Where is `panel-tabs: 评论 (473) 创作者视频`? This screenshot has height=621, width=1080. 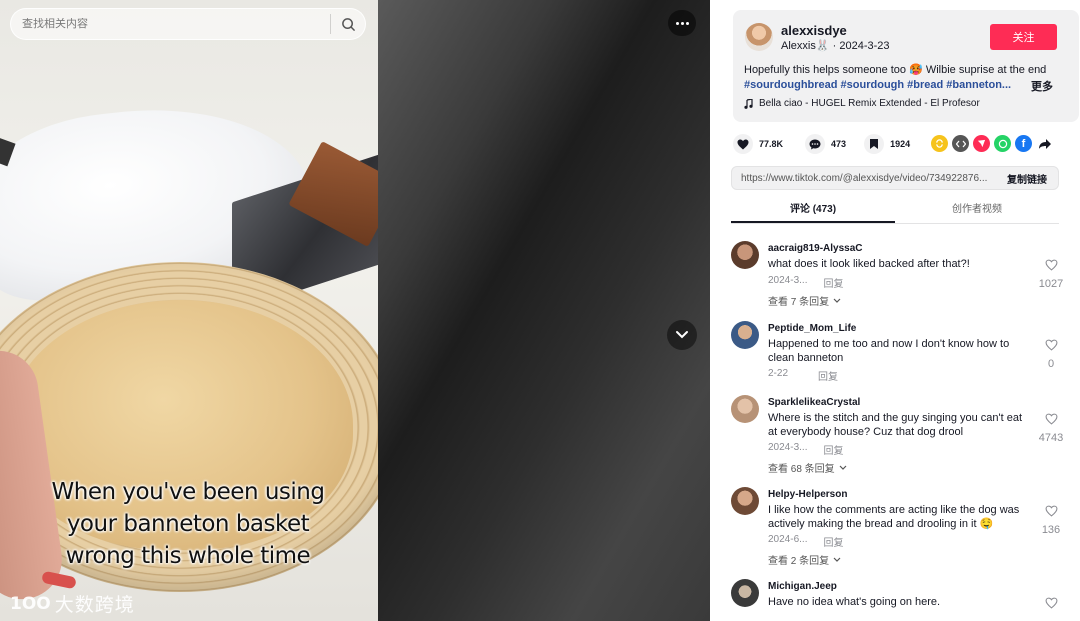
panel-tabs: 评论 (473) 创作者视频 is located at coordinates (895, 210).